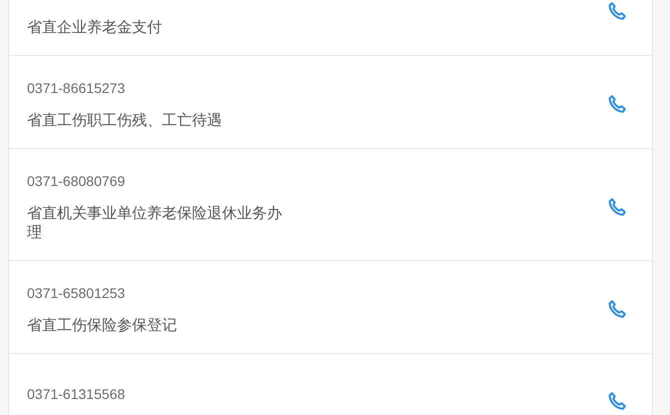 This screenshot has width=670, height=415. I want to click on service-description: 省直工伤保险参保登记, so click(102, 325).